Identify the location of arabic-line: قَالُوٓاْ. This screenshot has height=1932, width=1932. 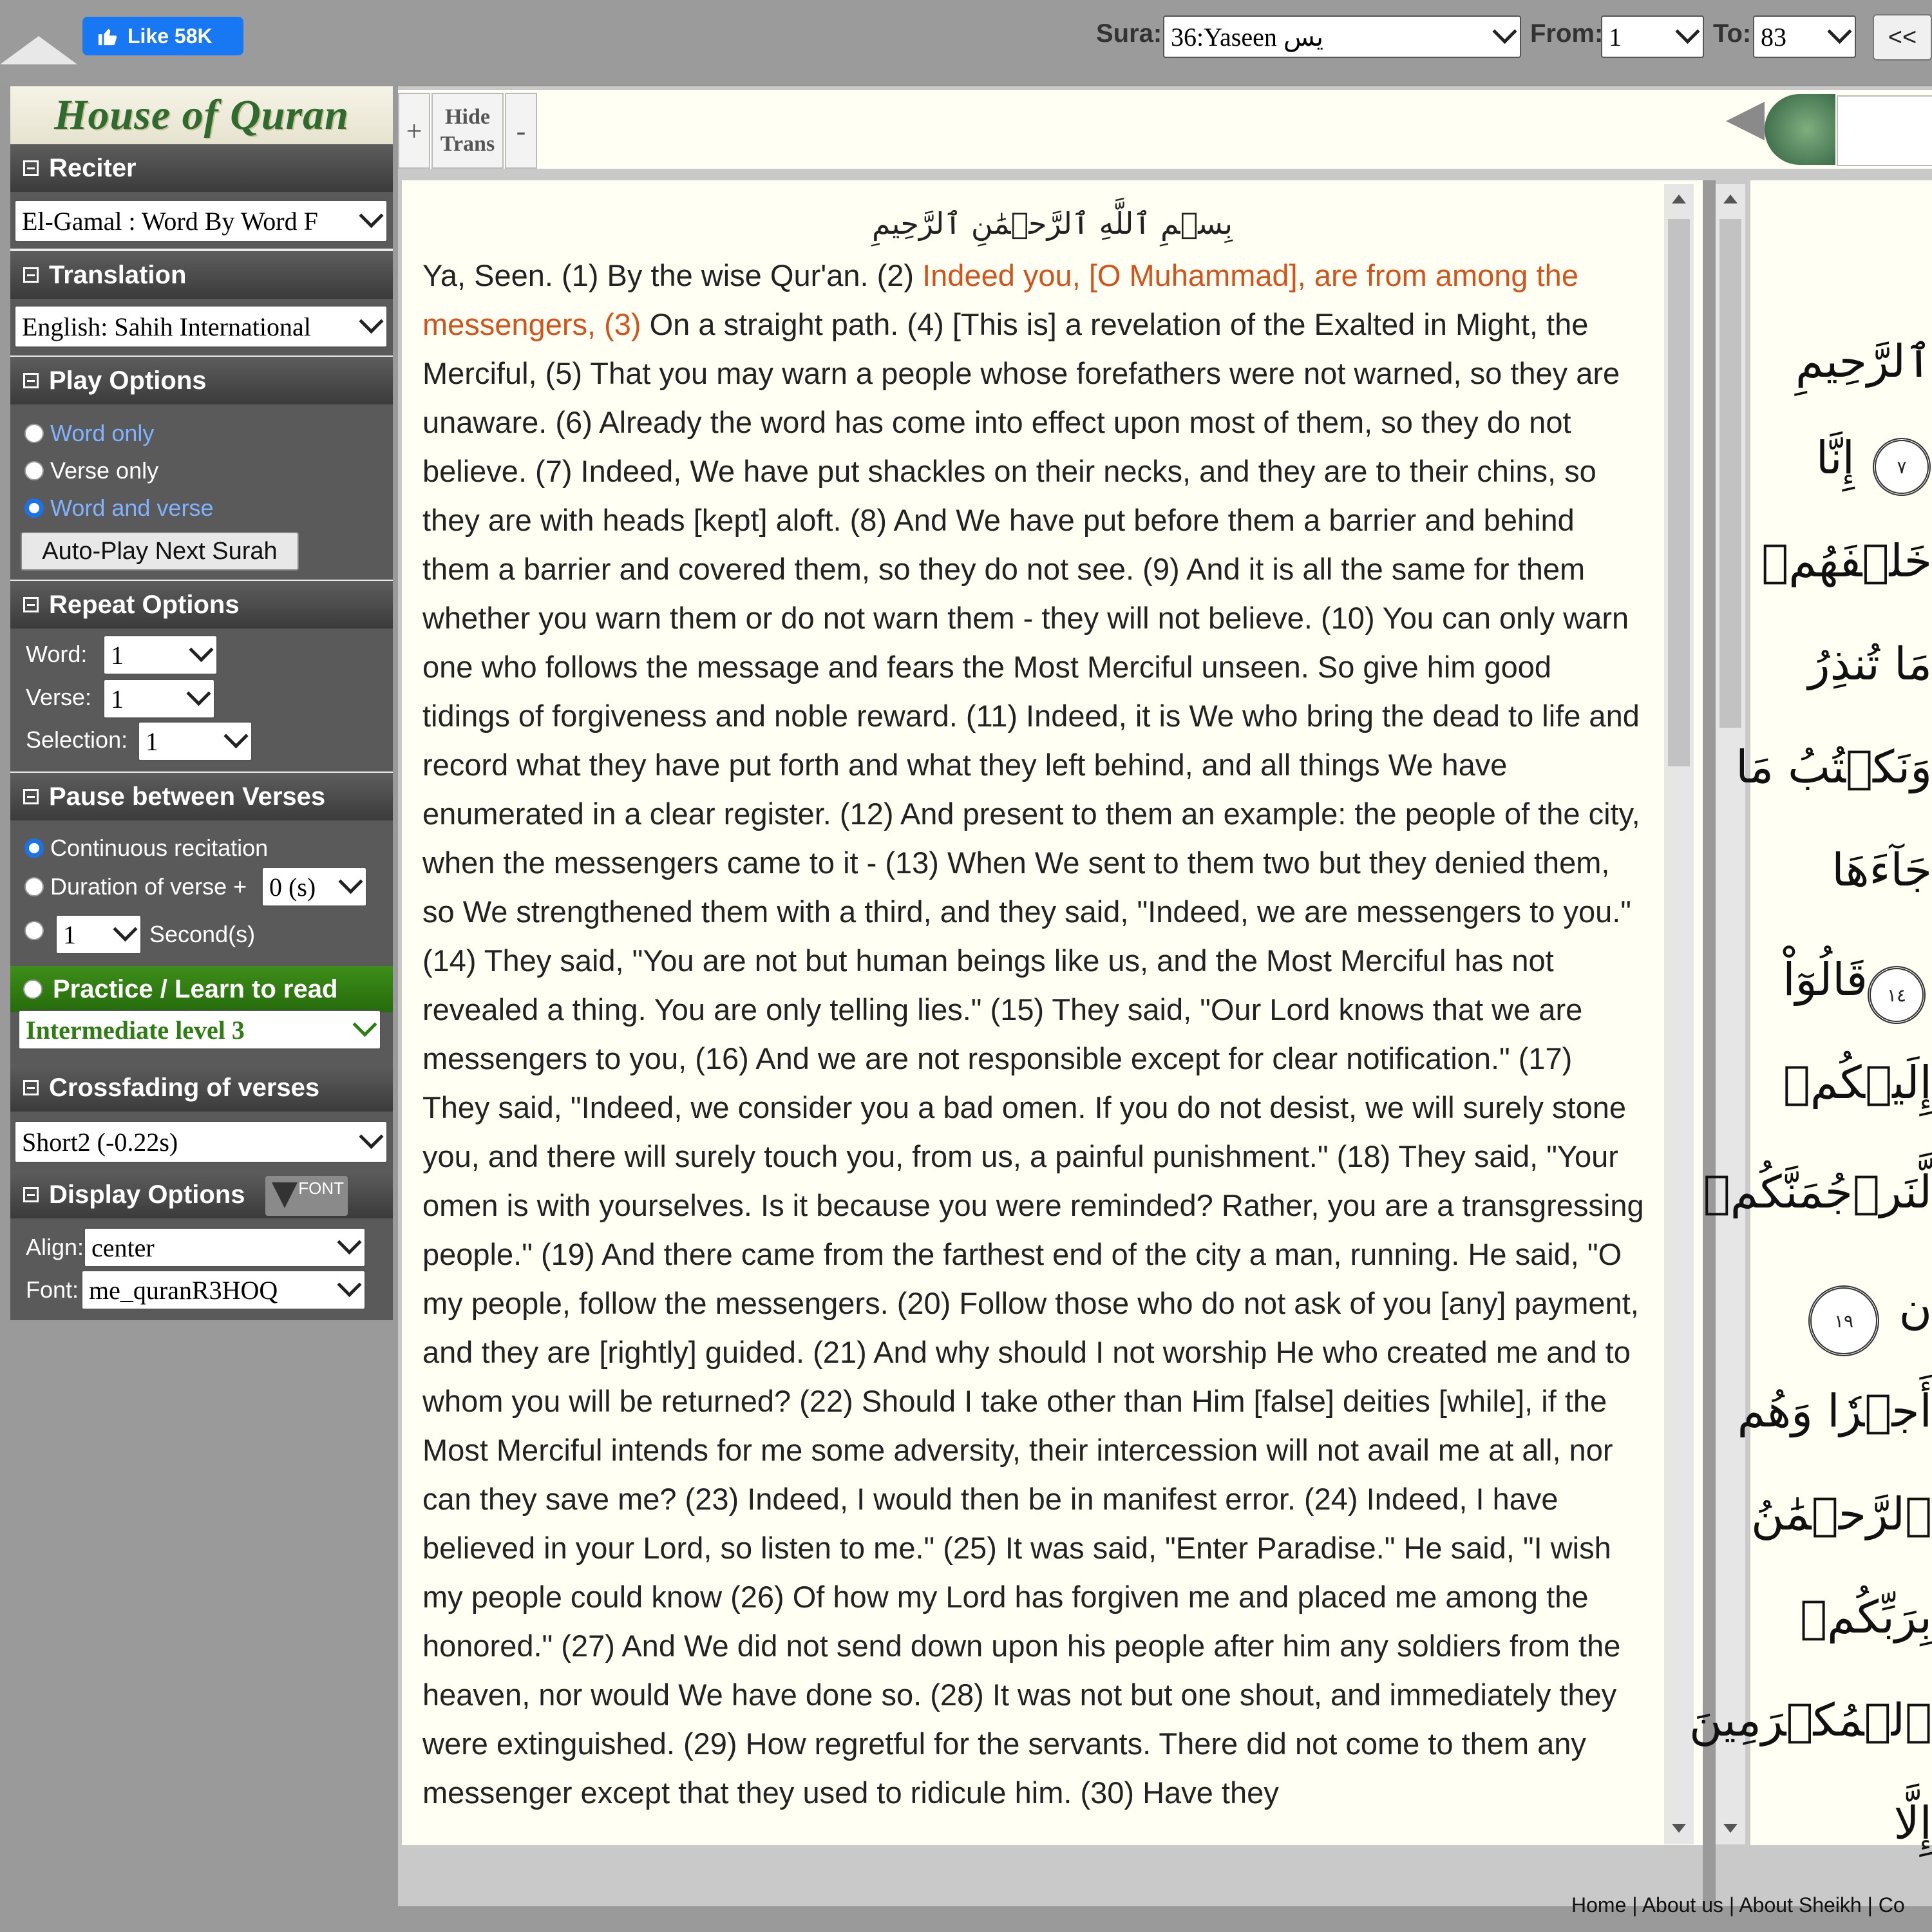
(1826, 979).